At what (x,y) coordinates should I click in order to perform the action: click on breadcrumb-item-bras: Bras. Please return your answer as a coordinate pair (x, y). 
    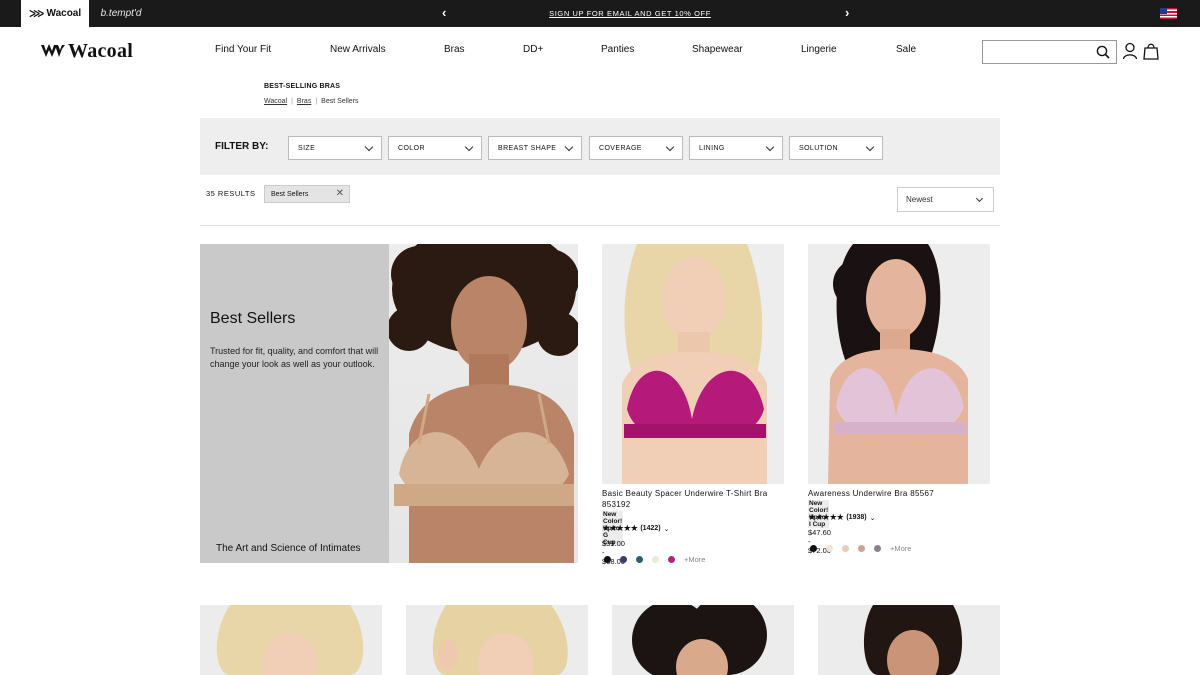
    Looking at the image, I should click on (304, 101).